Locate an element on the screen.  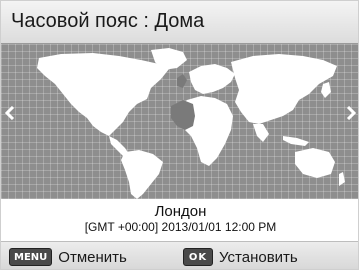
japan-shape is located at coordinates (326, 90).